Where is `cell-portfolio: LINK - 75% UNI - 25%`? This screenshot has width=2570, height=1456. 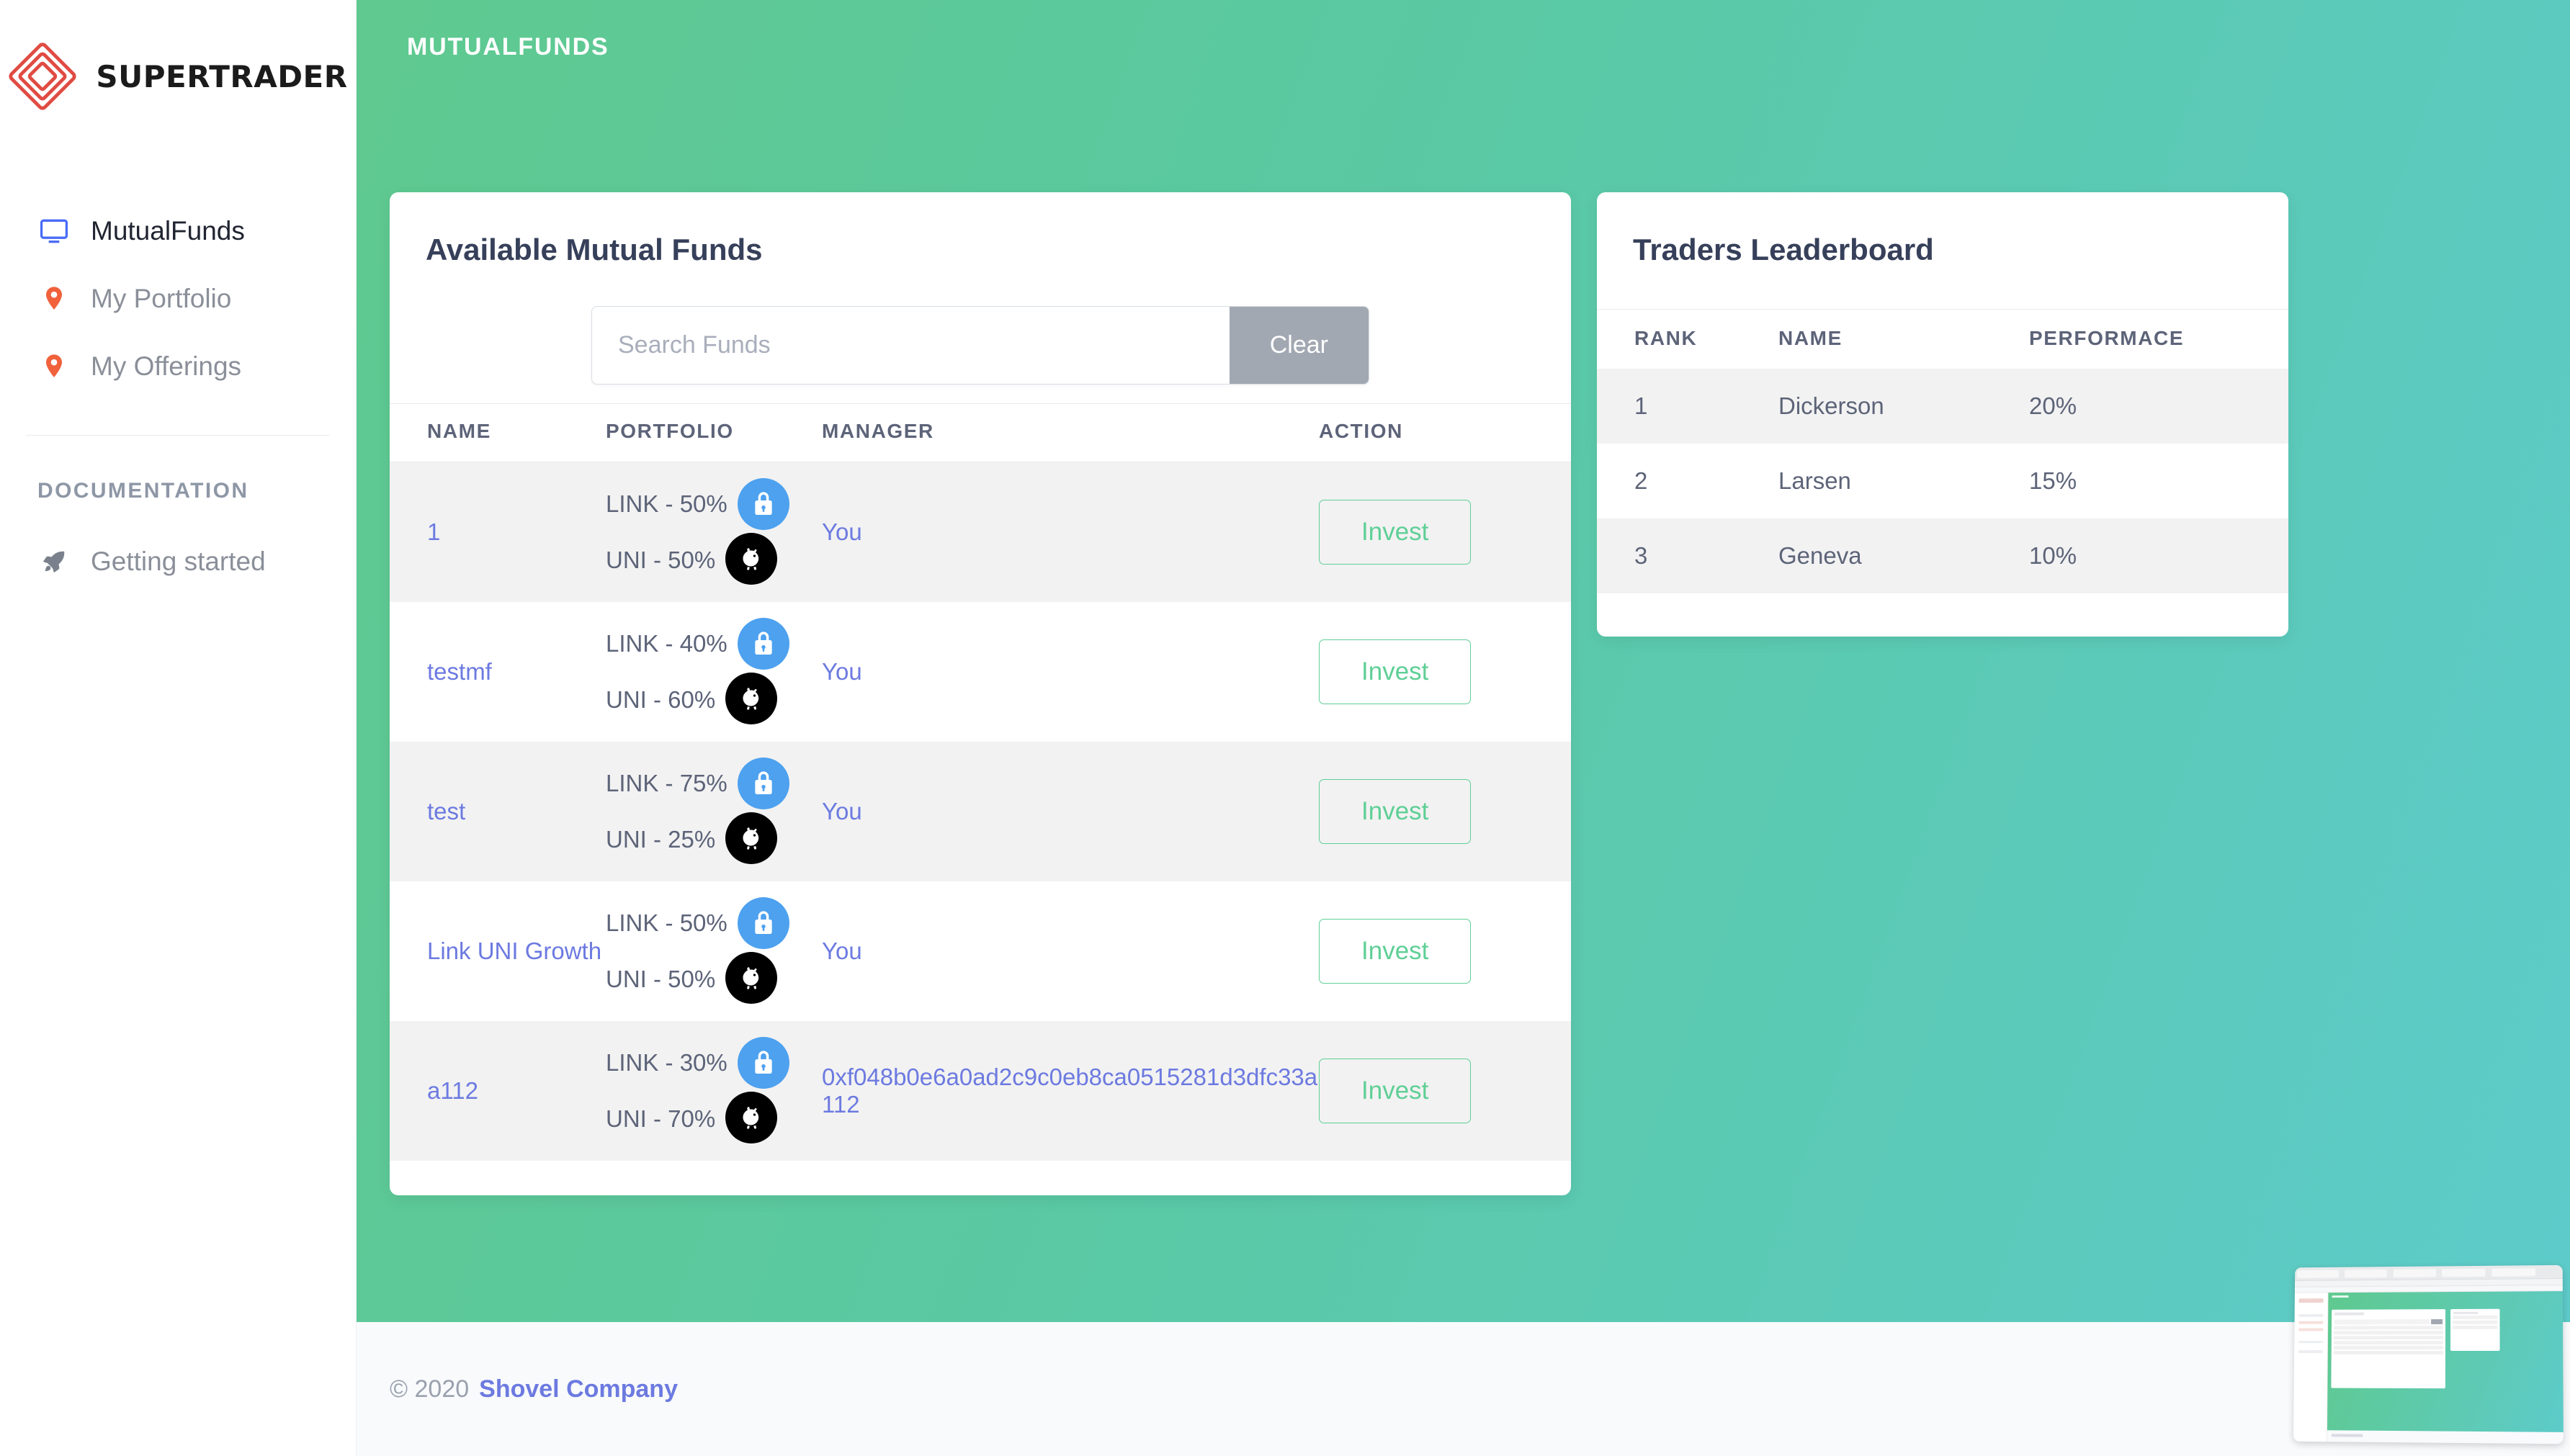 cell-portfolio: LINK - 75% UNI - 25% is located at coordinates (714, 811).